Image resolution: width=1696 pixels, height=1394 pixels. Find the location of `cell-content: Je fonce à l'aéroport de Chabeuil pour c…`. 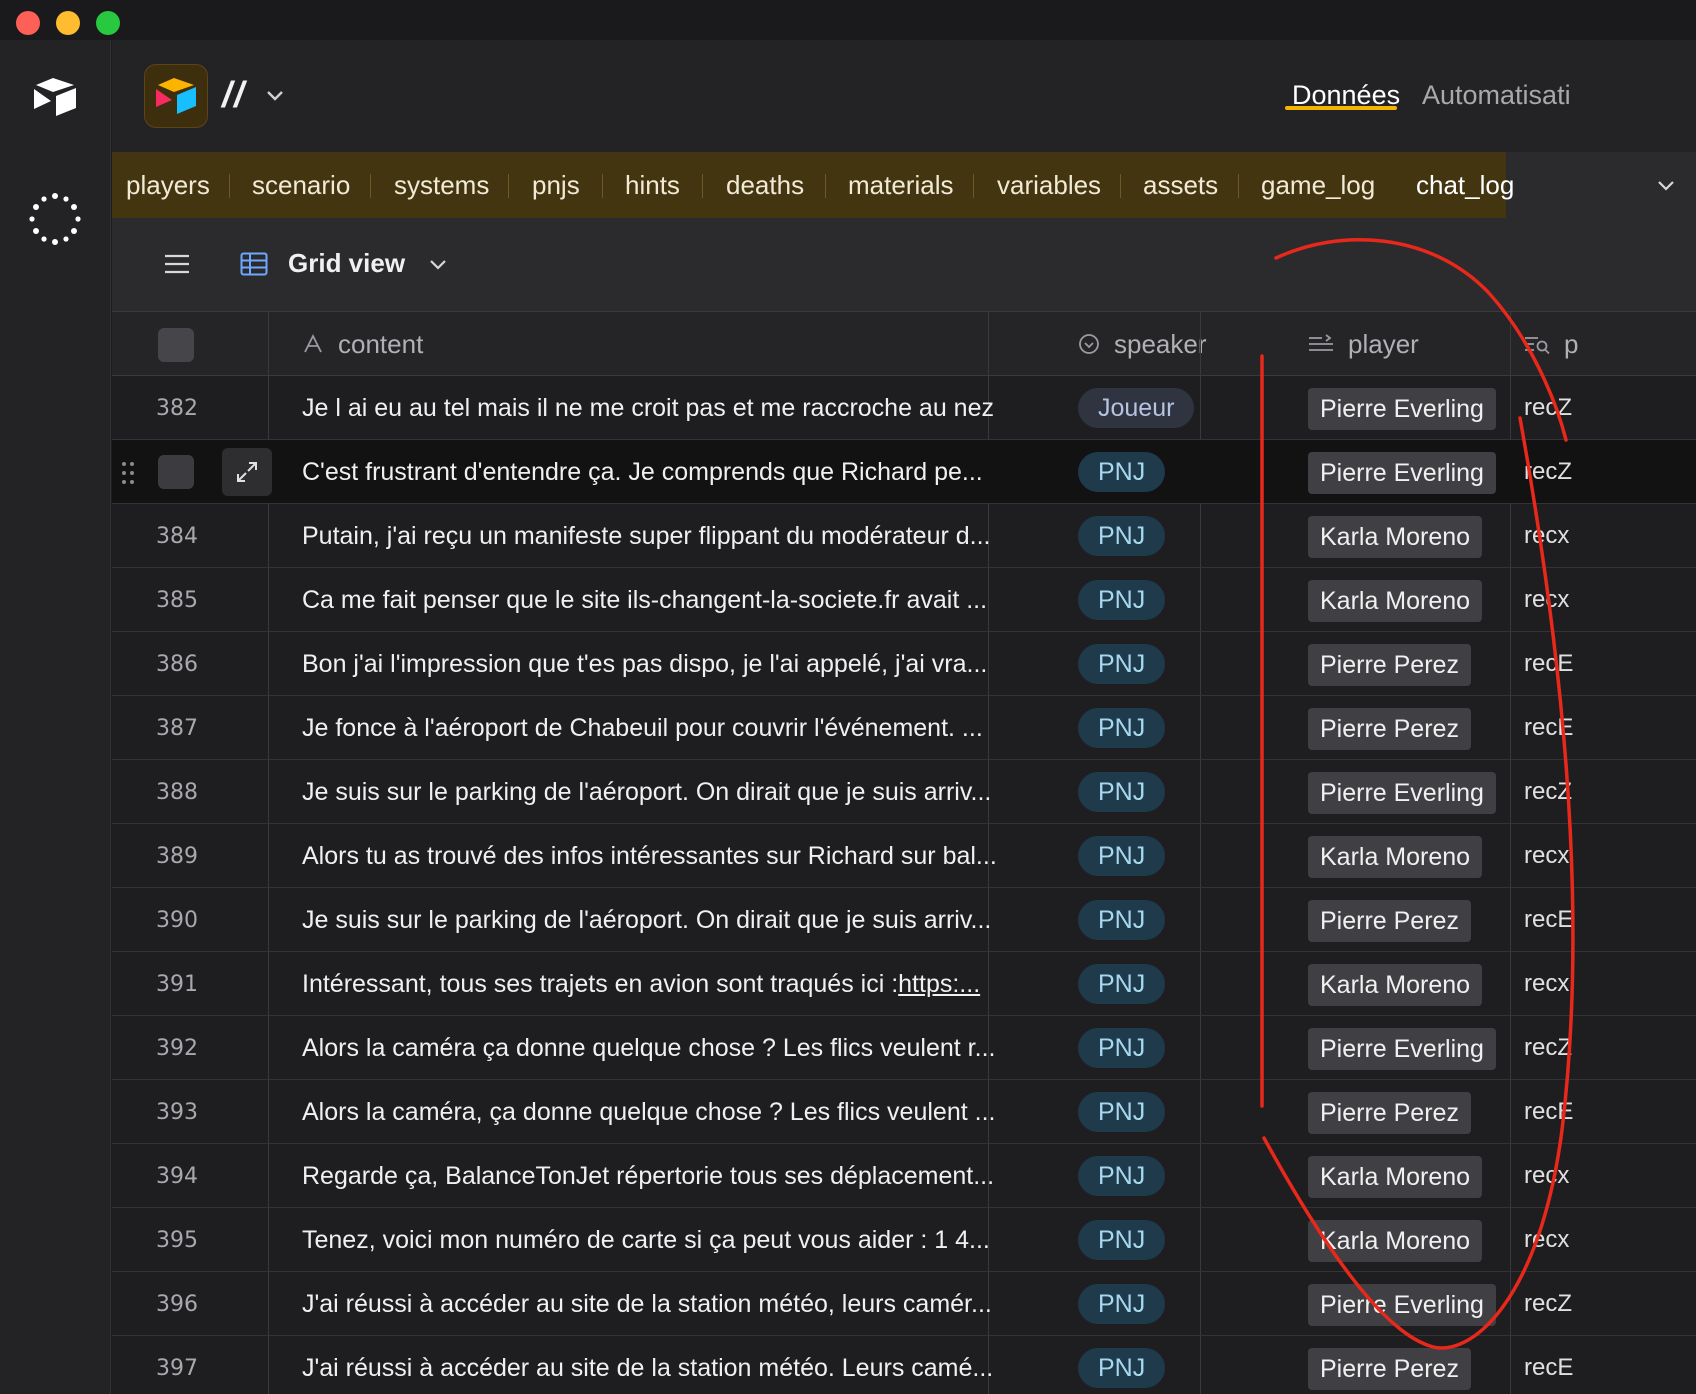

cell-content: Je fonce à l'aéroport de Chabeuil pour c… is located at coordinates (737, 728).